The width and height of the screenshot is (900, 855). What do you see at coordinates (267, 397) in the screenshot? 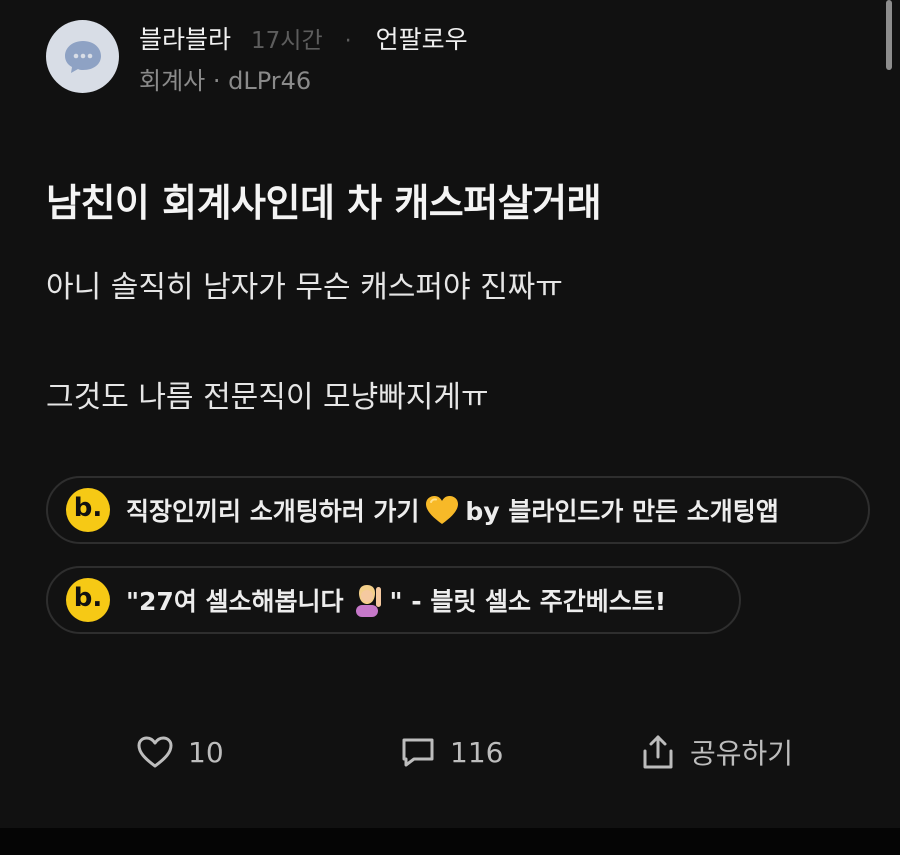
I see `post-body-line: 그것도 나름 전문직이 모냥빠지게ㅠ` at bounding box center [267, 397].